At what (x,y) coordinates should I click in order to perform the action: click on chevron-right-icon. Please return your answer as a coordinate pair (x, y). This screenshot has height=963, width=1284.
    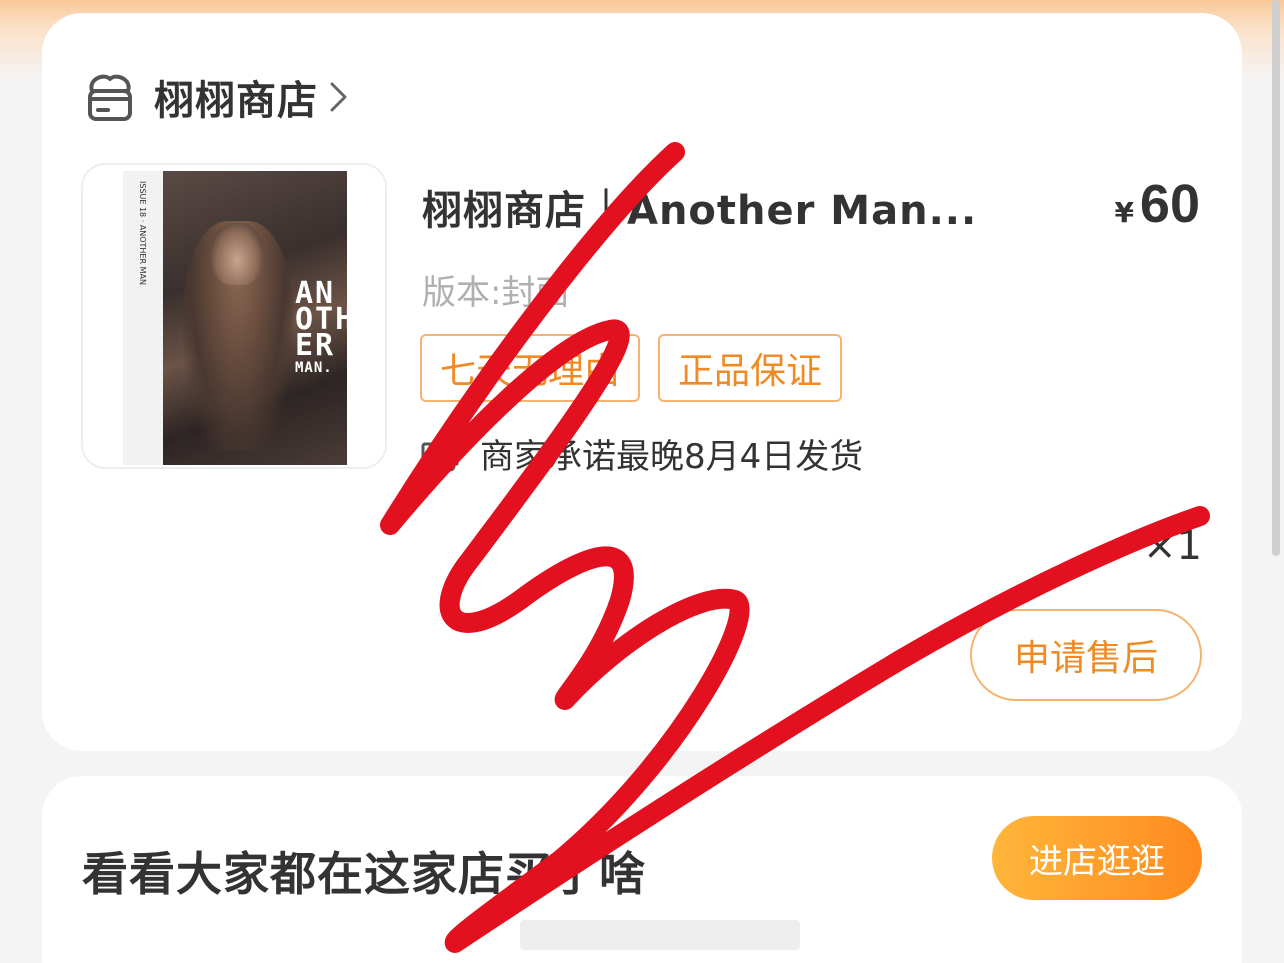
    Looking at the image, I should click on (338, 97).